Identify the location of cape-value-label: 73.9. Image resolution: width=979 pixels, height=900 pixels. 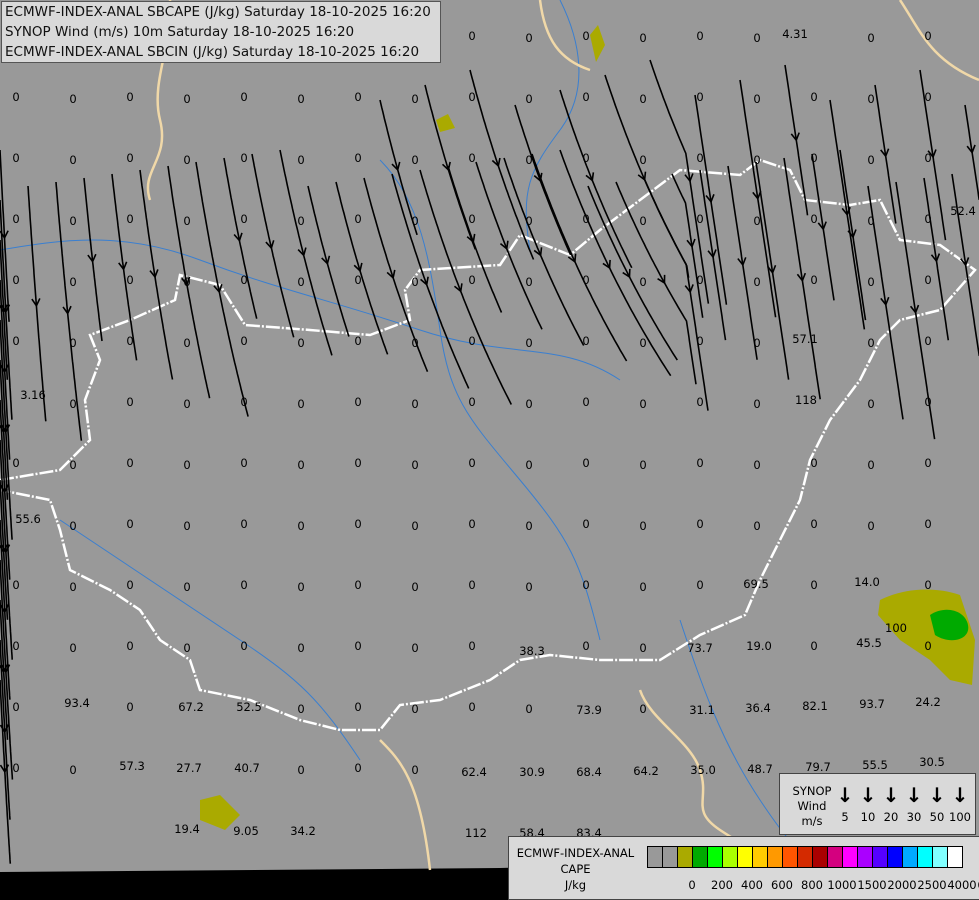
(589, 710).